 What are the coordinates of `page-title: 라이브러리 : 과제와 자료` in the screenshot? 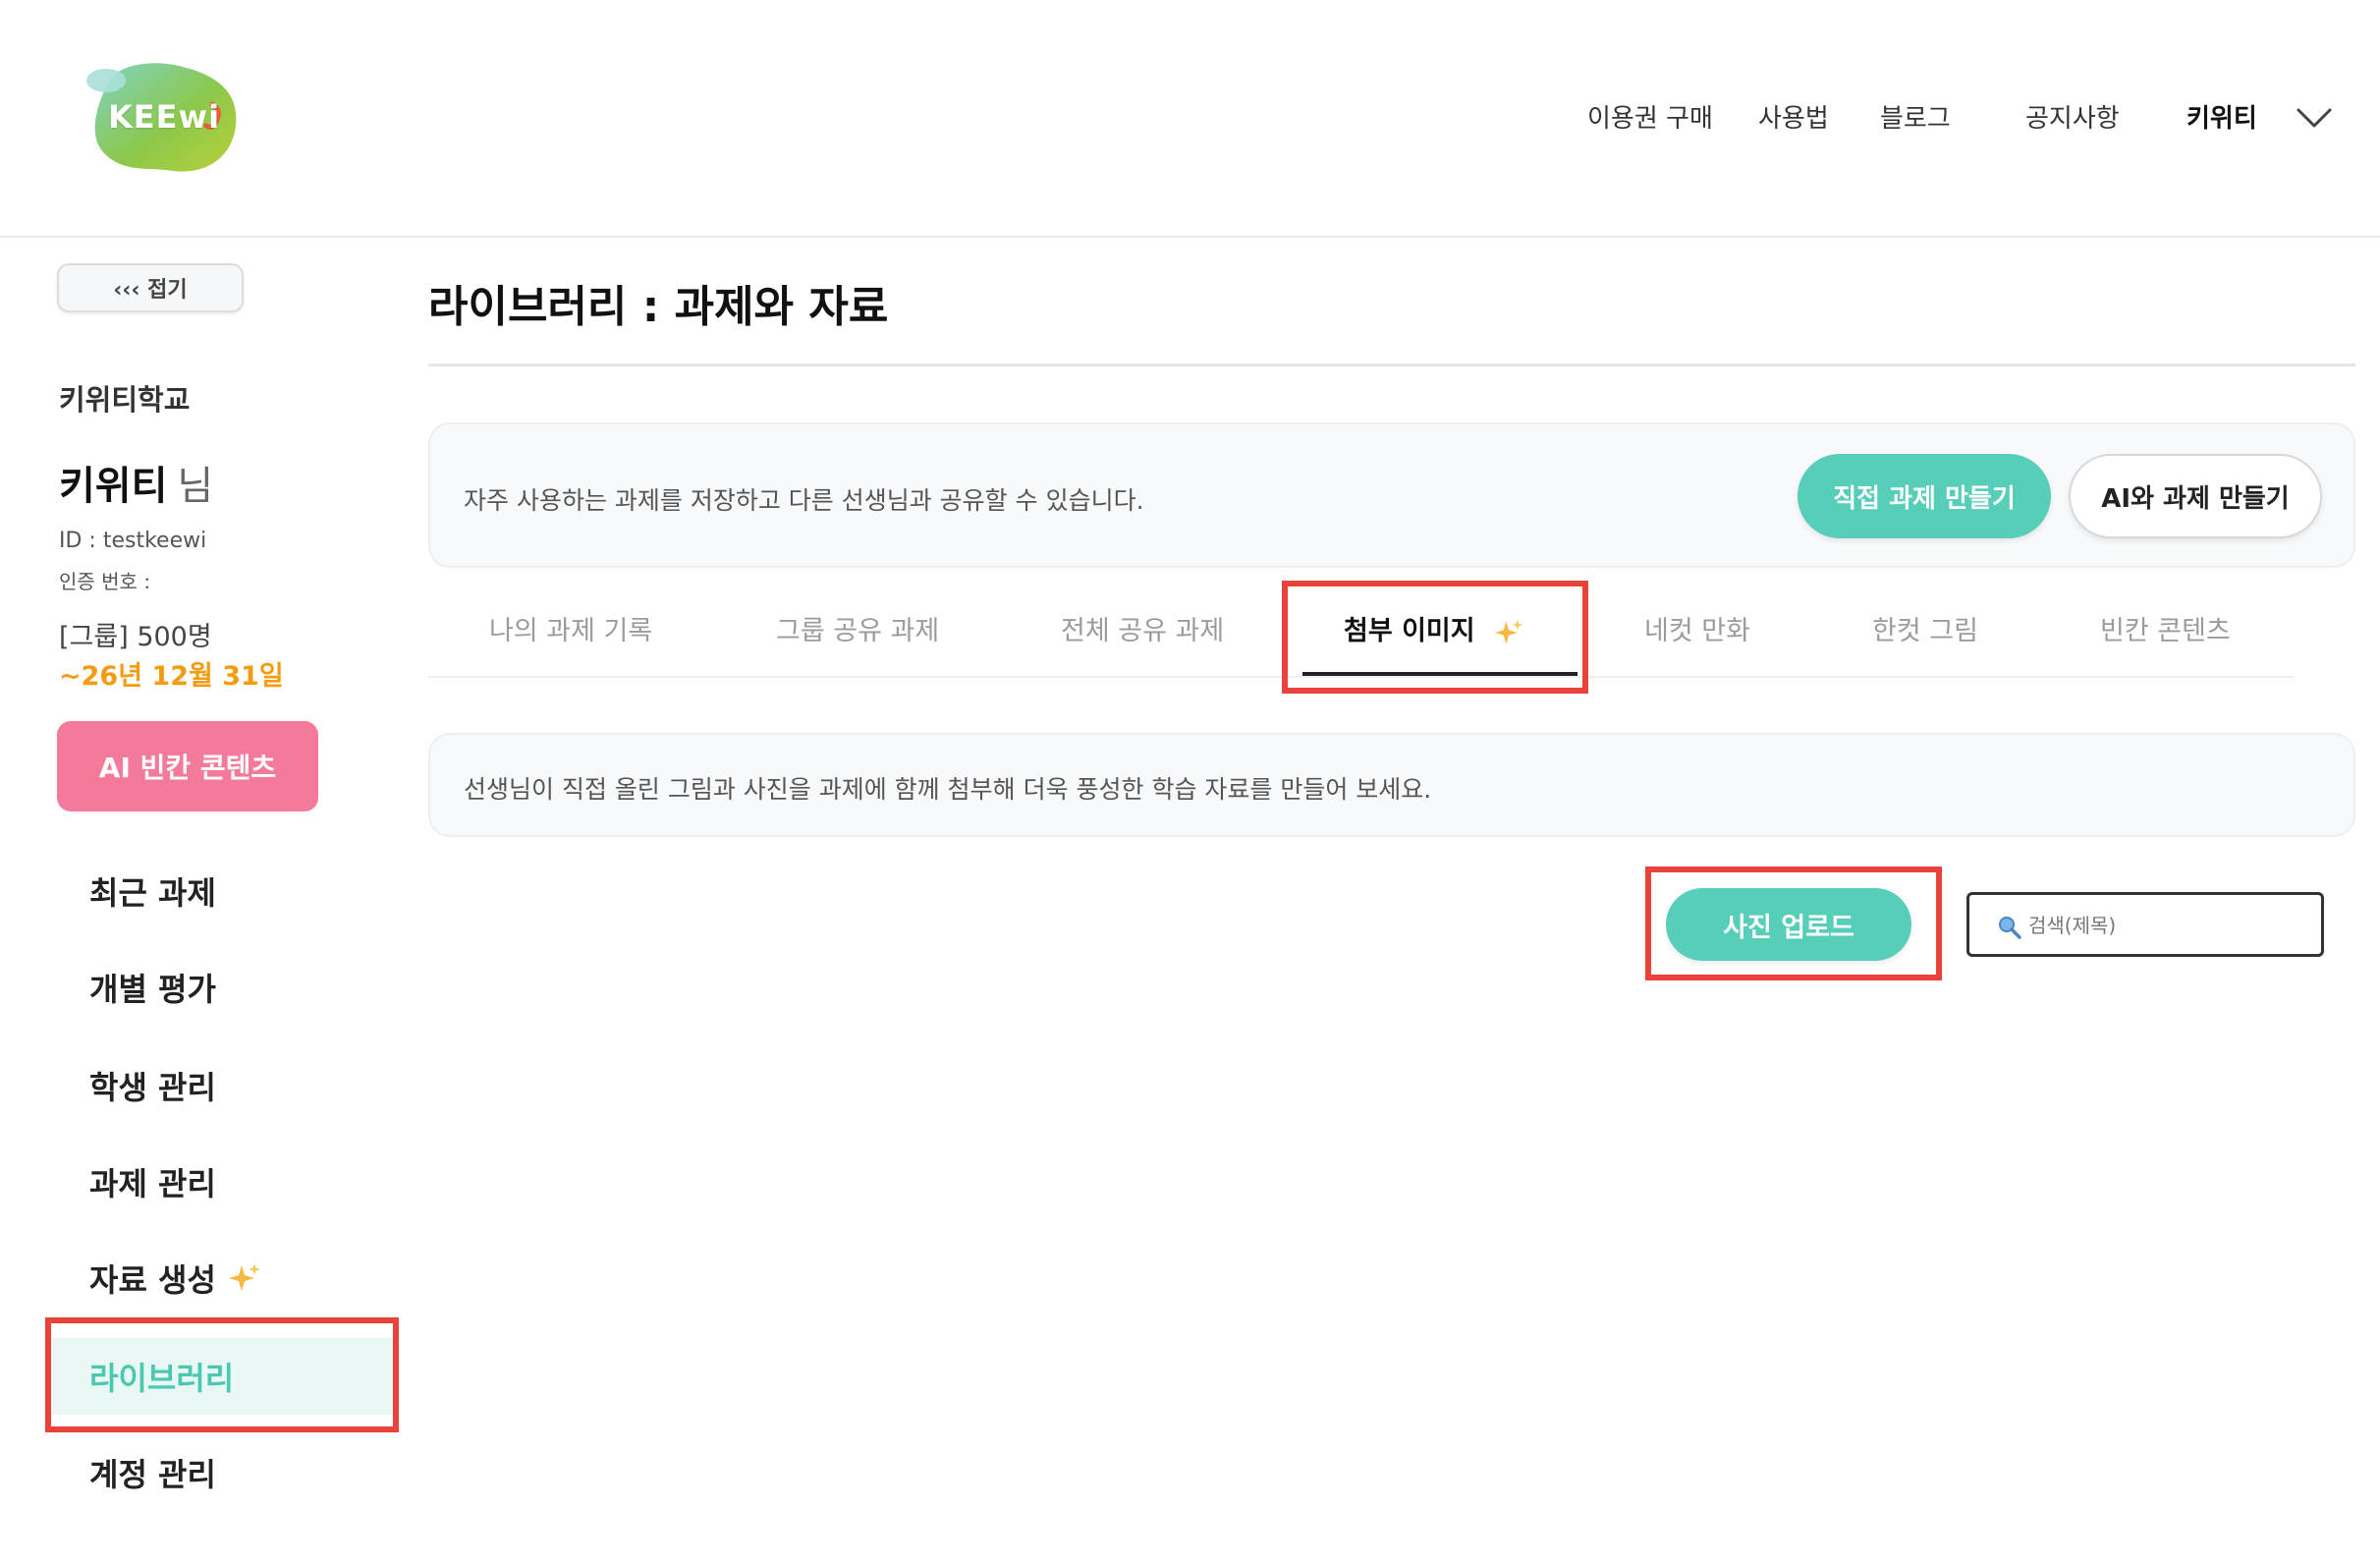 It's located at (658, 307).